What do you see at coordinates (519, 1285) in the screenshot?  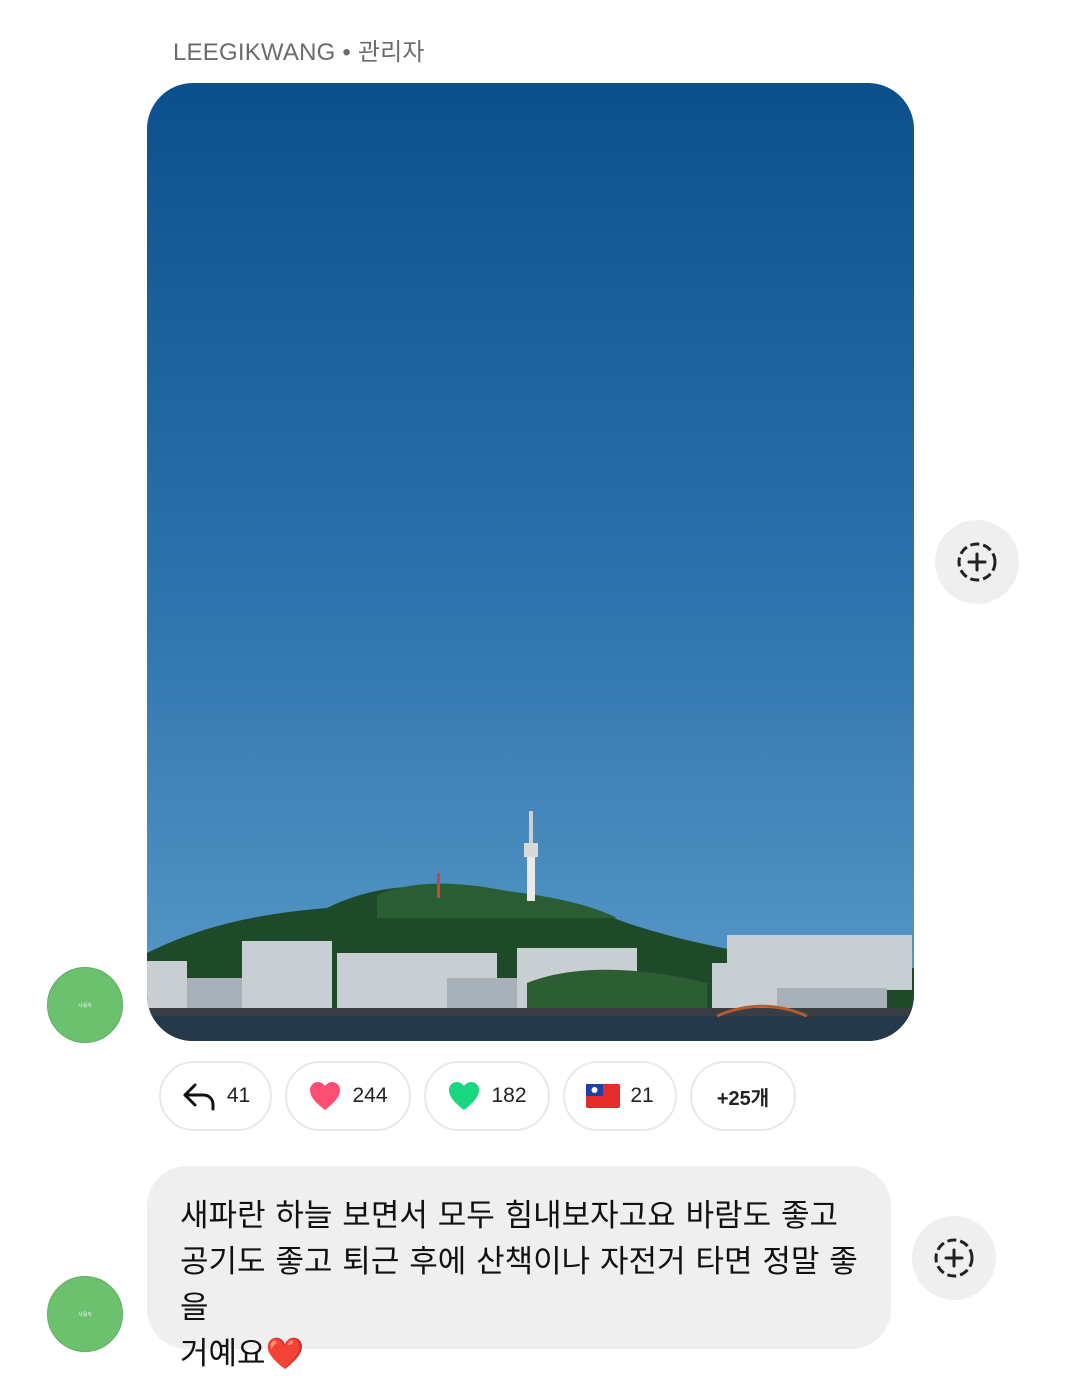 I see `message-line-2: 공기도 좋고 퇴근 후에 산책이나 자전거 타면 정말 좋을` at bounding box center [519, 1285].